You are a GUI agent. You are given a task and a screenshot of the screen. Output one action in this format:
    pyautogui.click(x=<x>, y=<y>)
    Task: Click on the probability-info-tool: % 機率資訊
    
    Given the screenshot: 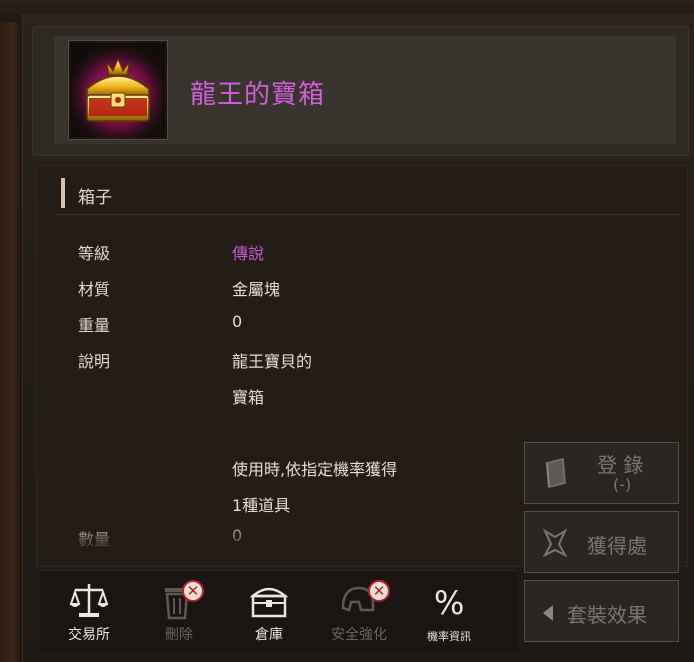 What is the action you would take?
    pyautogui.click(x=449, y=612)
    